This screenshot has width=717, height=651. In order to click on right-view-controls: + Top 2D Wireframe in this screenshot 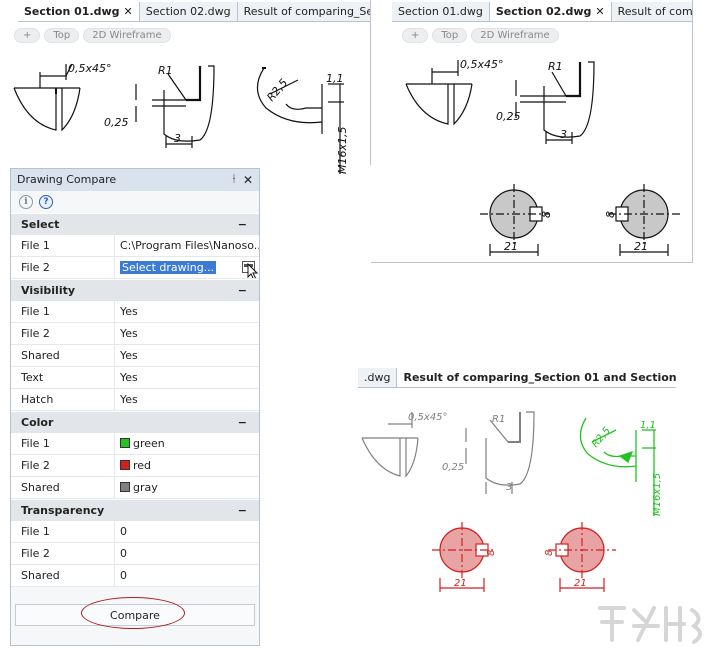, I will do `click(480, 35)`.